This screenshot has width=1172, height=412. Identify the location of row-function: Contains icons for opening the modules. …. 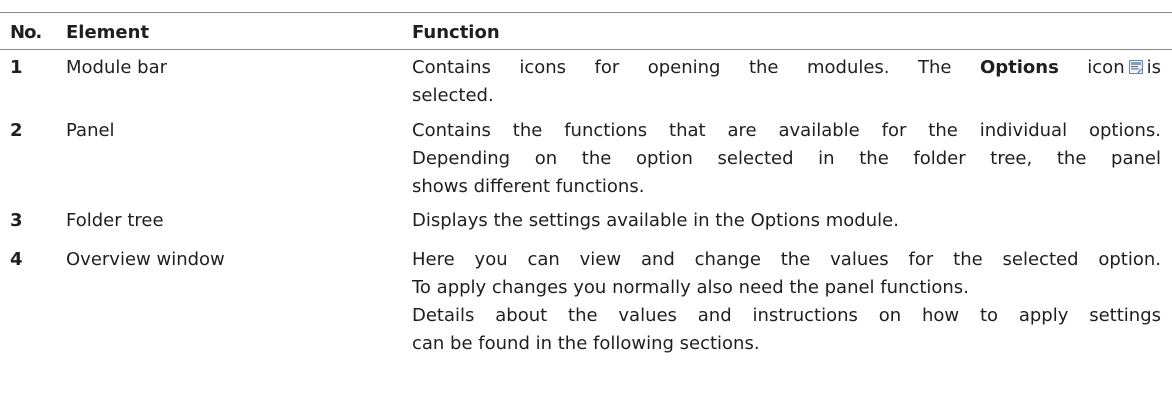
(786, 82).